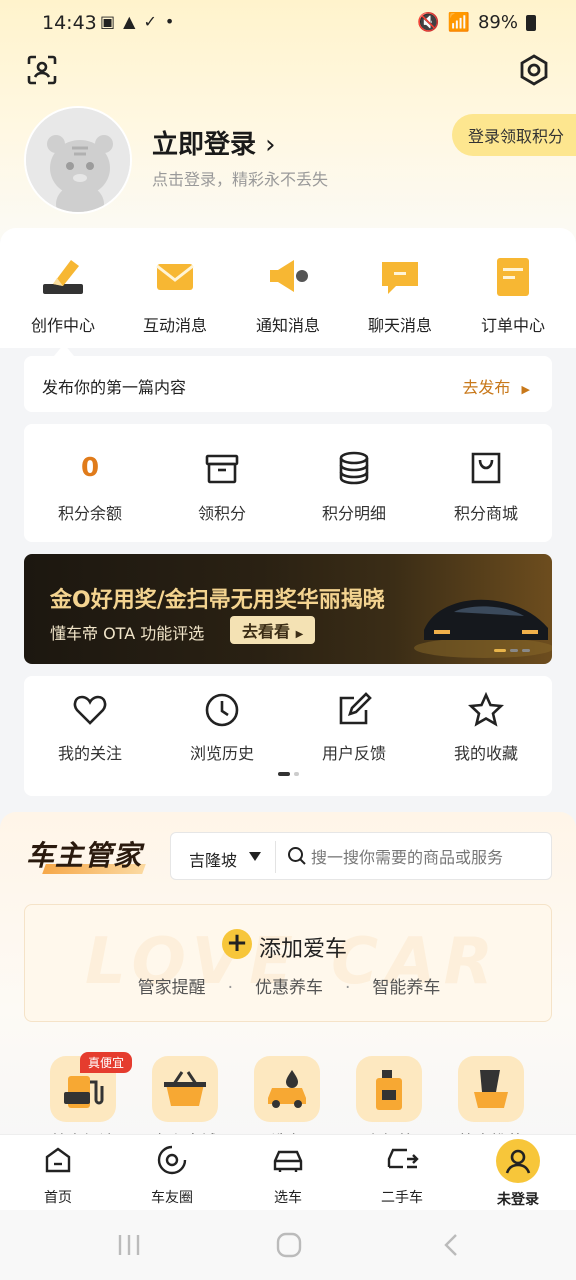  I want to click on chat-icon, so click(400, 276).